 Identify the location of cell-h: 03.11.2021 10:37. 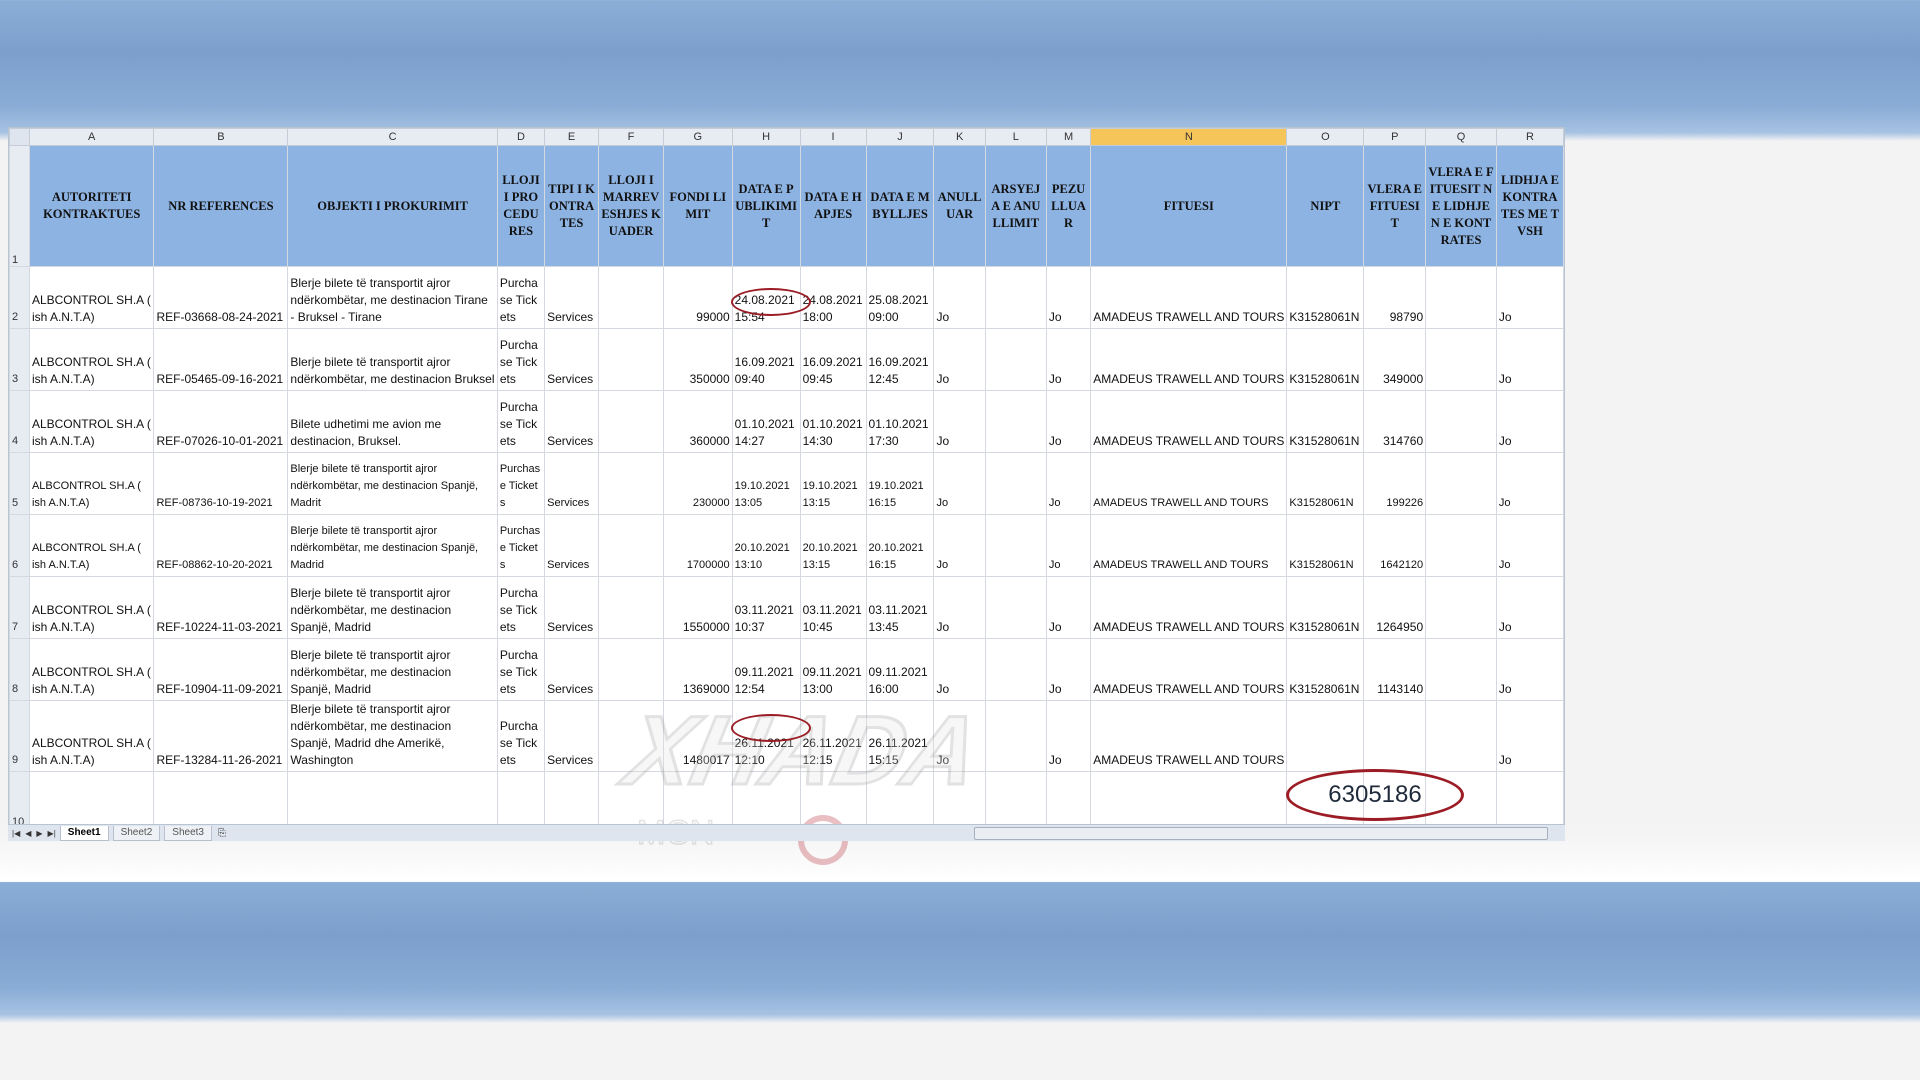
(766, 607).